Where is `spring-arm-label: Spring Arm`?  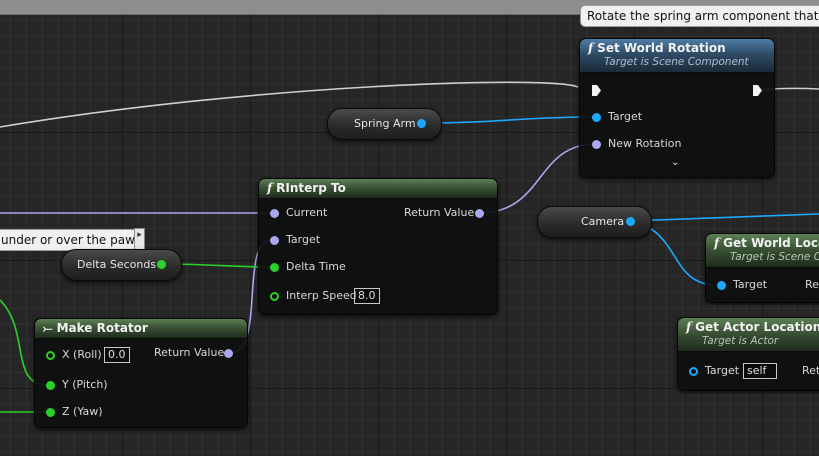 spring-arm-label: Spring Arm is located at coordinates (385, 123).